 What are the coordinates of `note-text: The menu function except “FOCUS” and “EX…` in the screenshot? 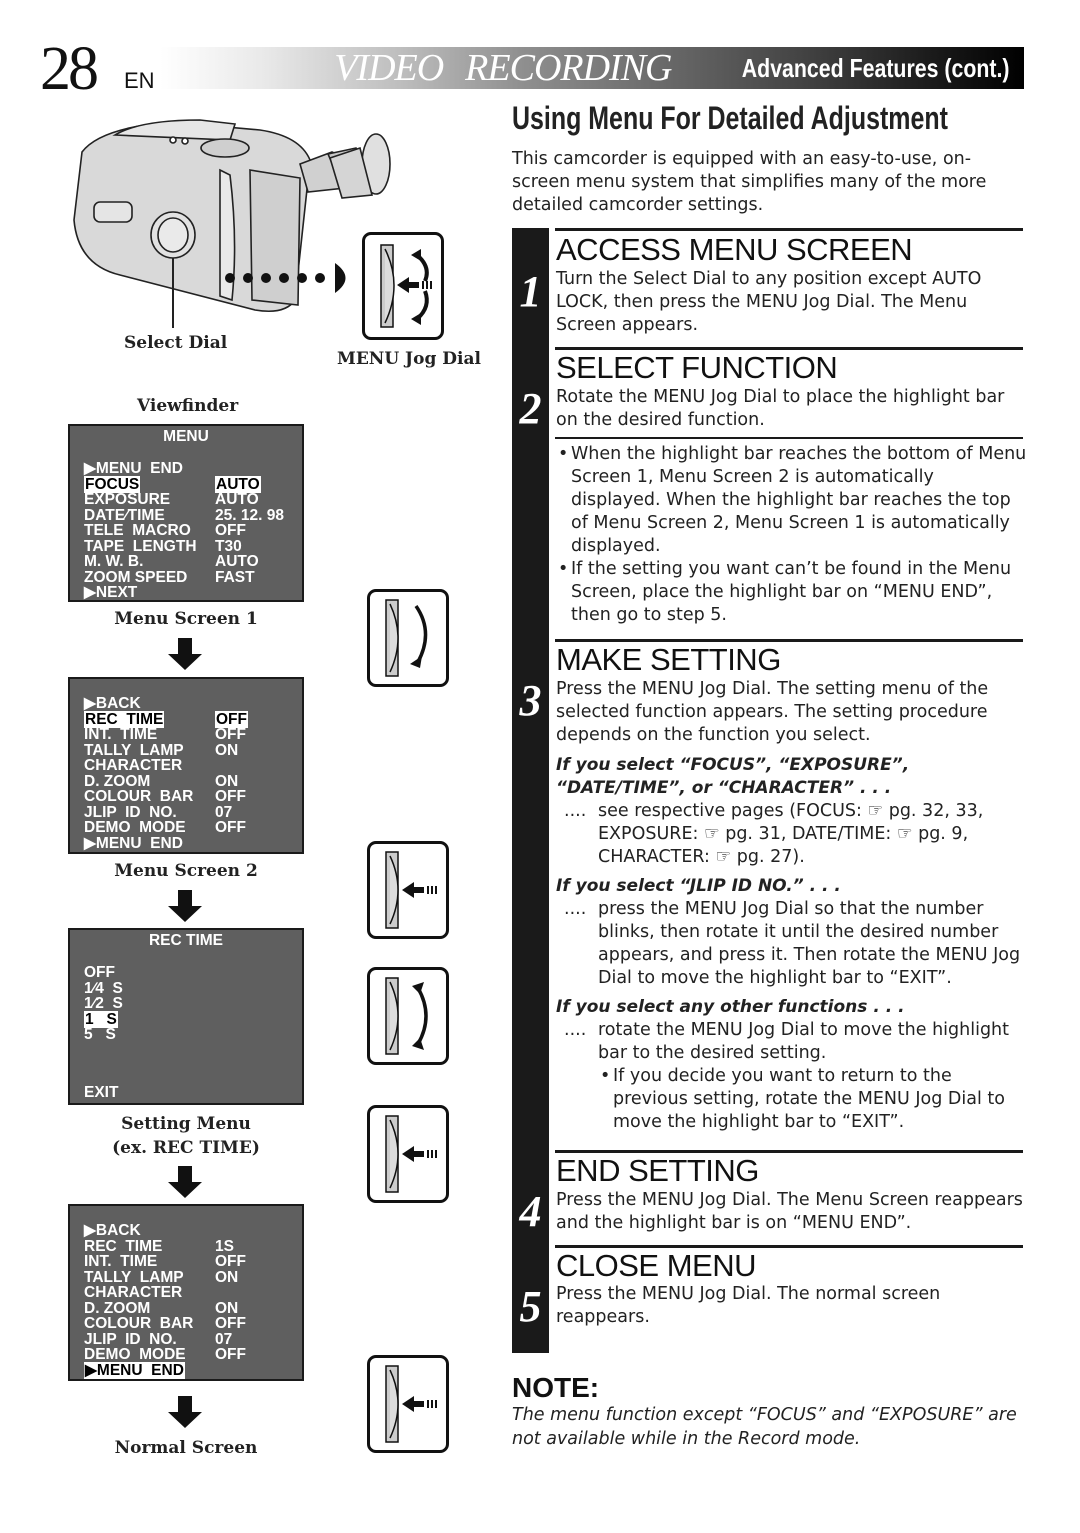 It's located at (764, 1427).